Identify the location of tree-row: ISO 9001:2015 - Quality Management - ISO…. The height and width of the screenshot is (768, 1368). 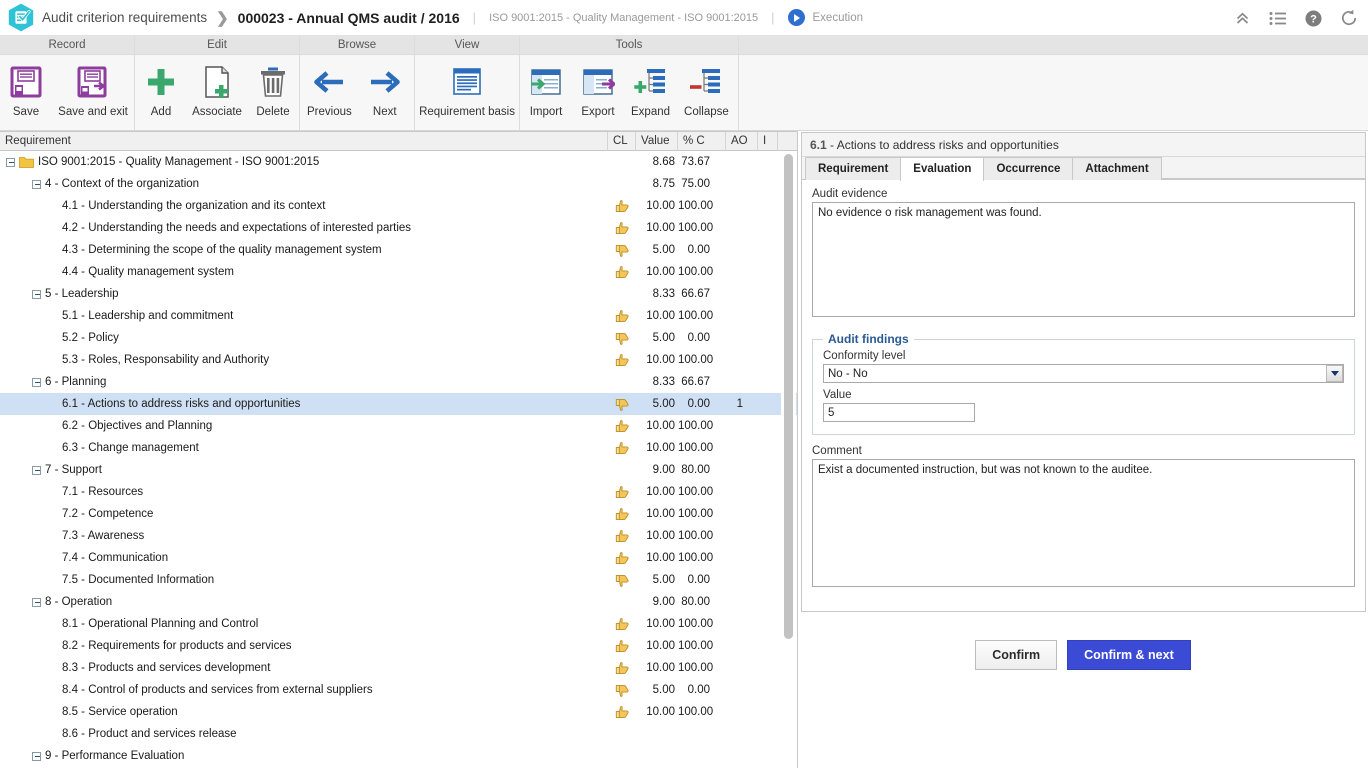
(398, 162).